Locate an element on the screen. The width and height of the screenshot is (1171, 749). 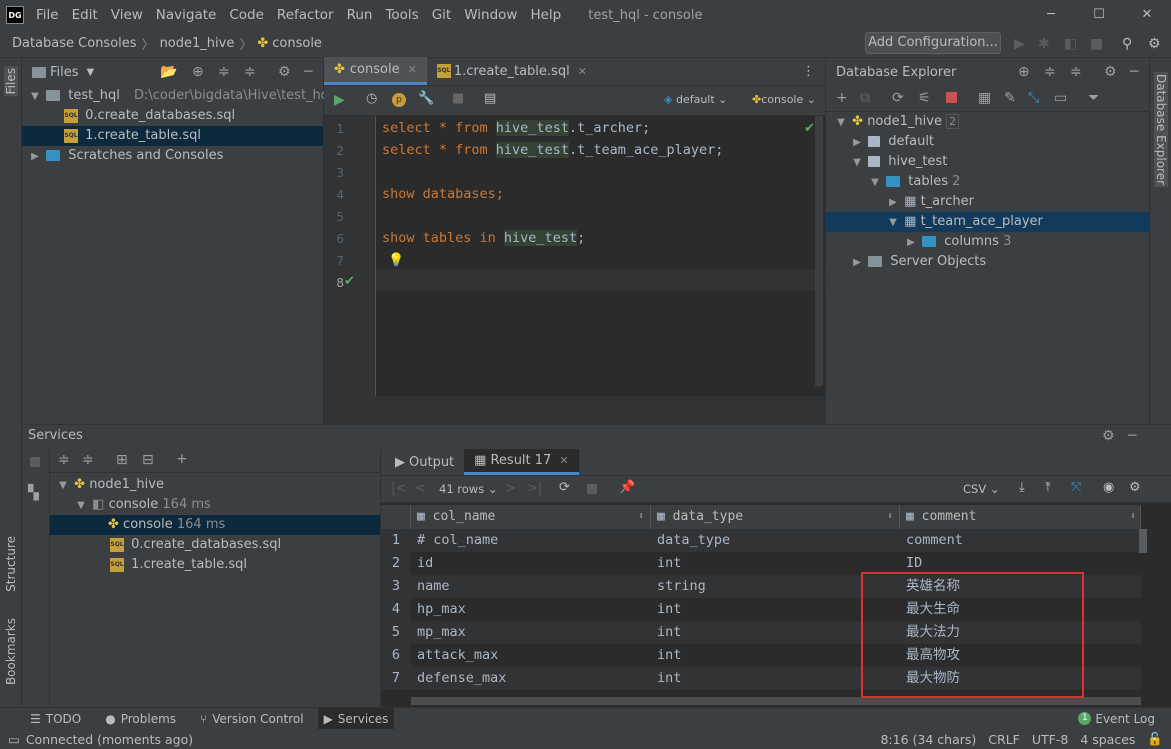
breadcrumb-database-consoles: Database Consoles is located at coordinates (74, 43).